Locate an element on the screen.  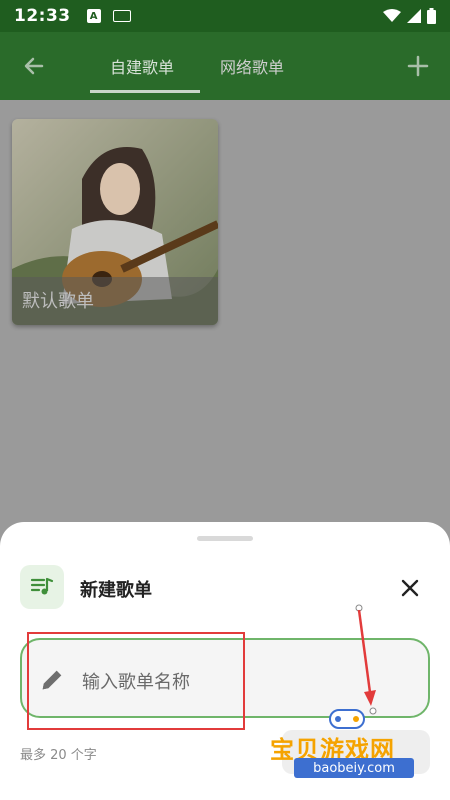
watermark-url: baobeiy.com is located at coordinates (354, 768).